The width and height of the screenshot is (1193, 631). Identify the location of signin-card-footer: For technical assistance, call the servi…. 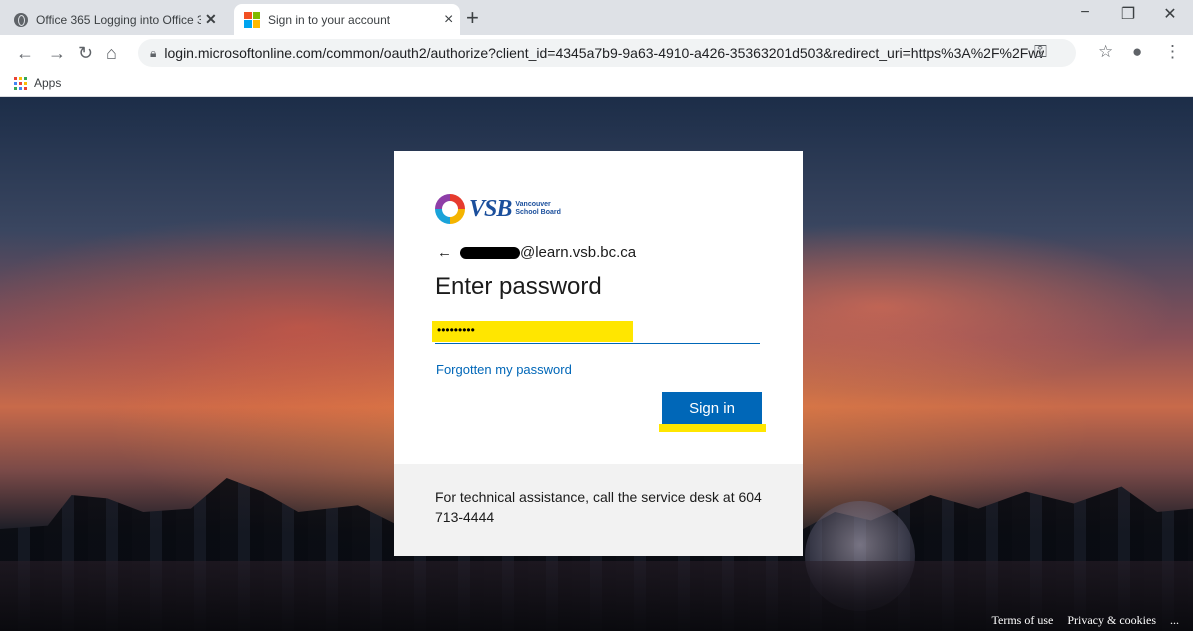
(598, 510).